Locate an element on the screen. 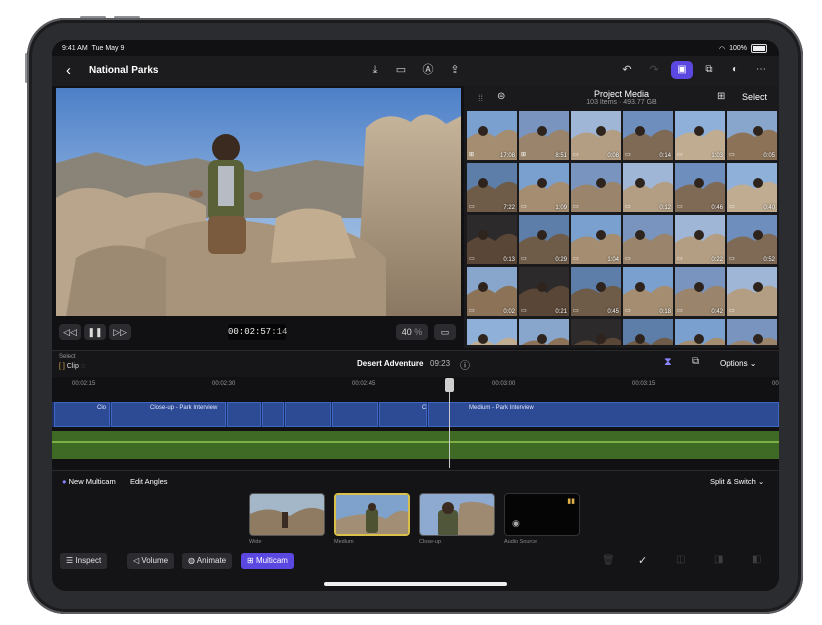 The width and height of the screenshot is (822, 625). media-thumbnail: 0:14 ▭ is located at coordinates (648, 135).